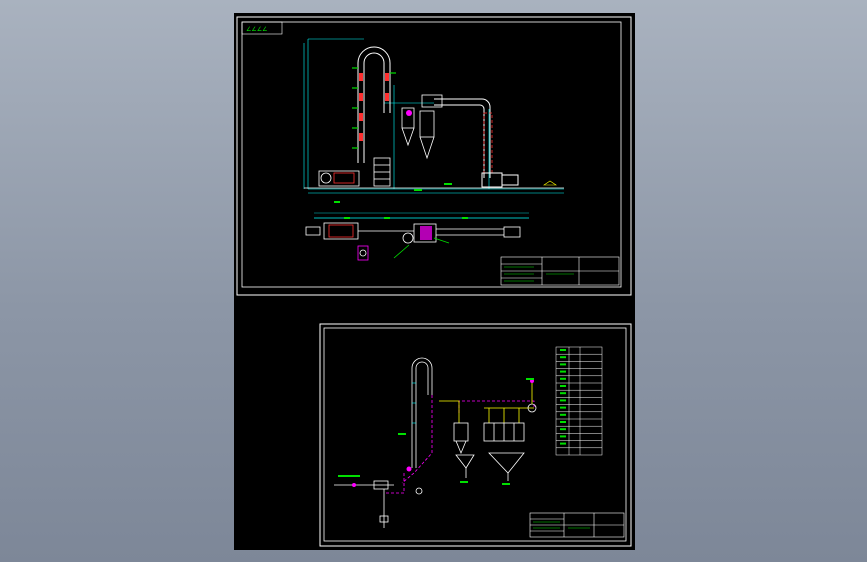 The width and height of the screenshot is (867, 562). What do you see at coordinates (476, 143) in the screenshot?
I see `exhaust-duct` at bounding box center [476, 143].